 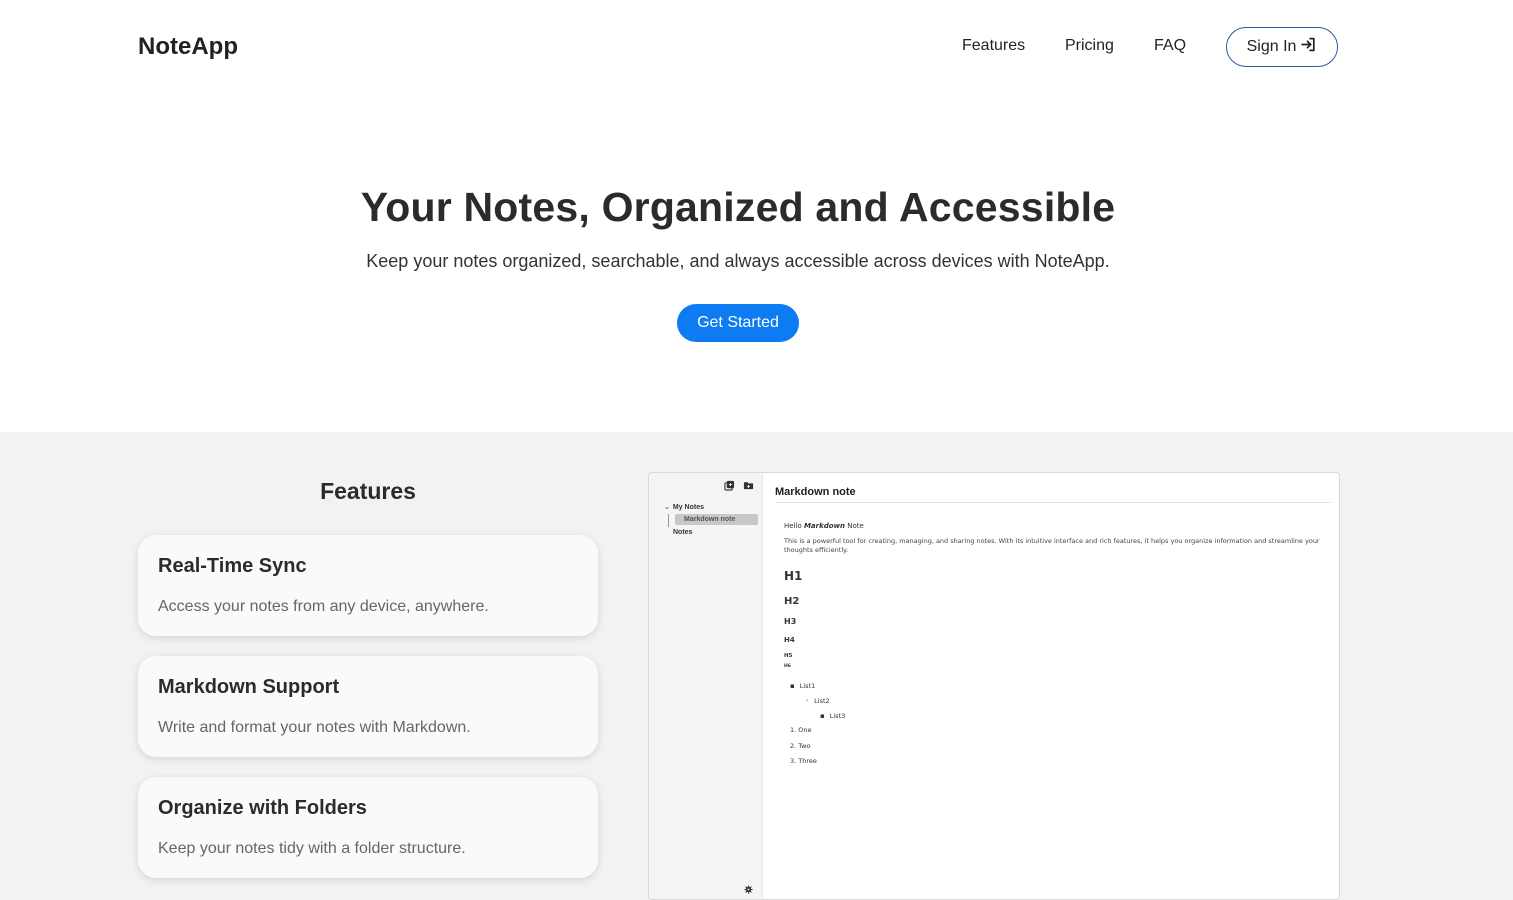 What do you see at coordinates (749, 887) in the screenshot?
I see `gear-icon` at bounding box center [749, 887].